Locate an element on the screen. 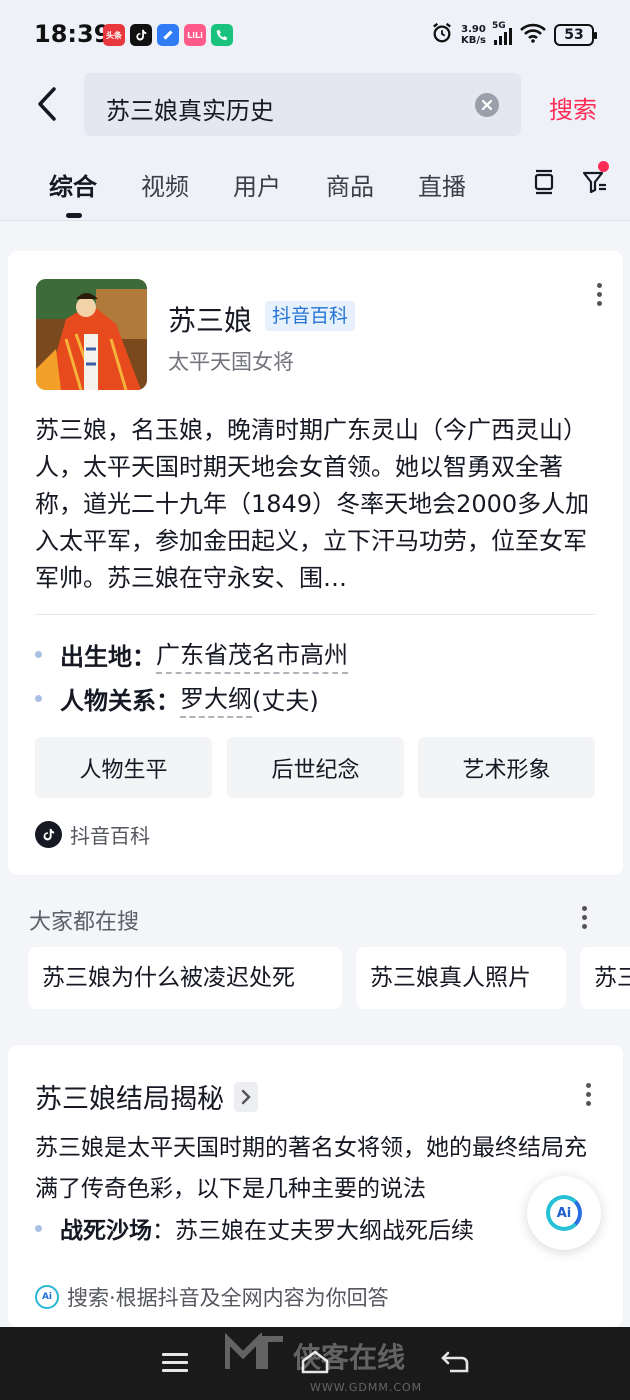 The width and height of the screenshot is (630, 1400). ai-title-row: 苏三娘结局揭秘 is located at coordinates (146, 1096).